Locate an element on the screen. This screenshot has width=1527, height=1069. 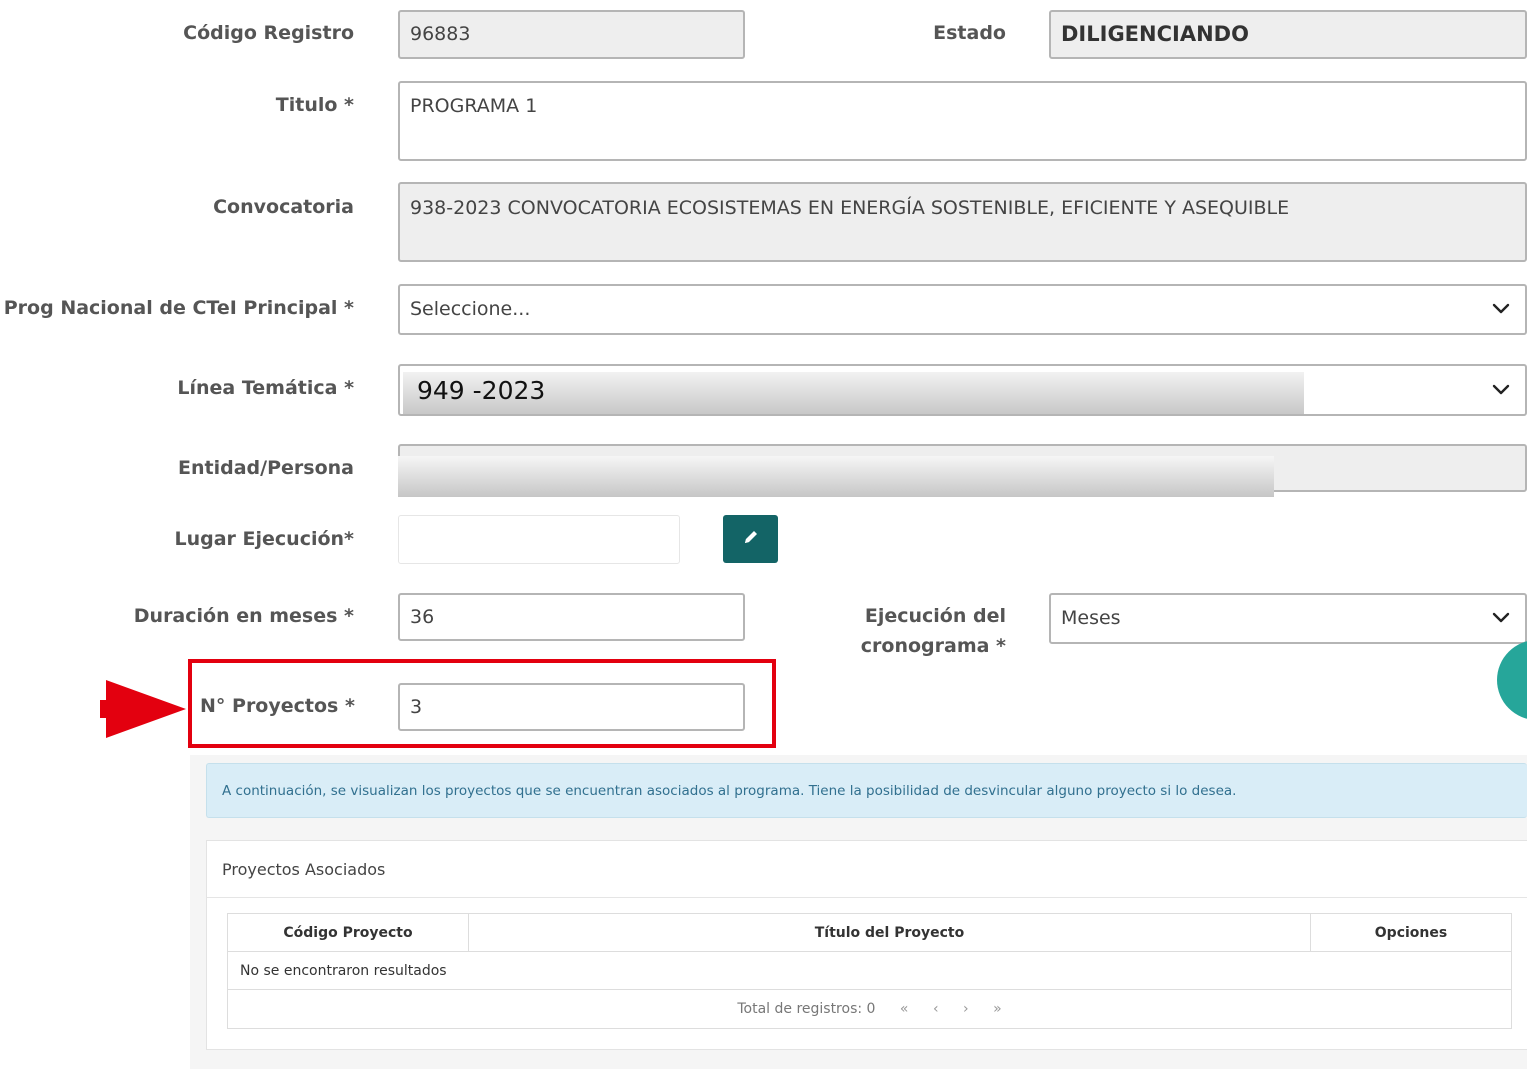
lugar-ejecucion-label: Lugar Ejecución* is located at coordinates (264, 539).